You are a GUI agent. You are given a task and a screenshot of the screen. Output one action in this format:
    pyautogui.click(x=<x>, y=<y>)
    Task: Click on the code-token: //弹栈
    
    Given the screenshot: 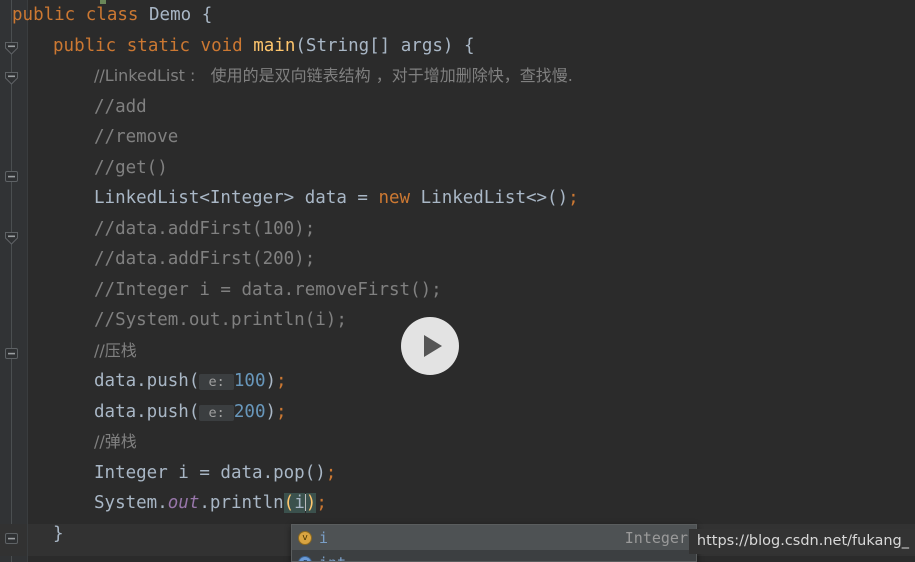 What is the action you would take?
    pyautogui.click(x=115, y=441)
    